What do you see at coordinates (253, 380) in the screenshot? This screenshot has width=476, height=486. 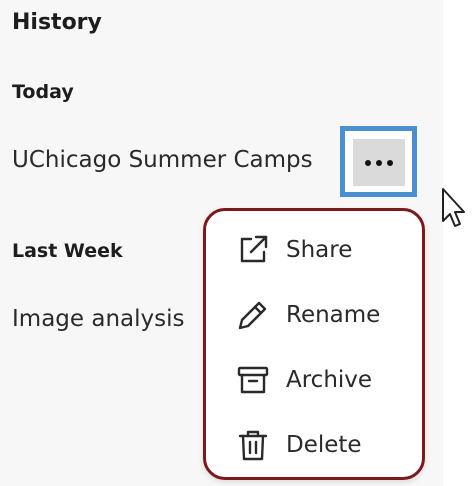 I see `archive-icon` at bounding box center [253, 380].